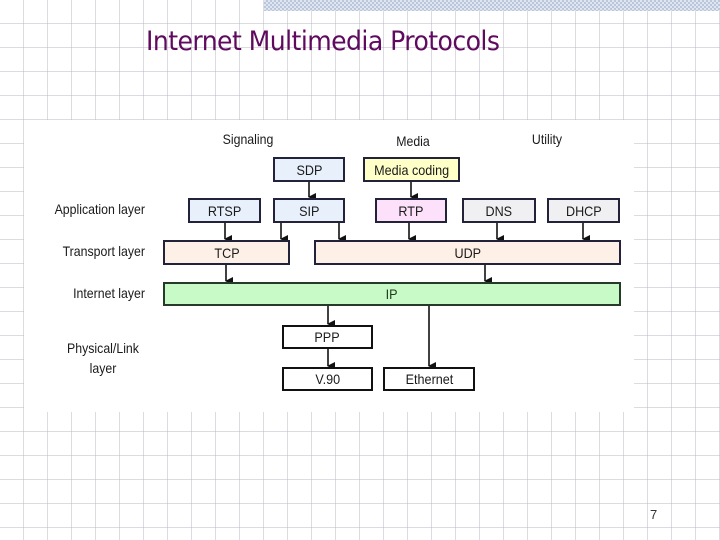 The height and width of the screenshot is (540, 720). Describe the element at coordinates (103, 251) in the screenshot. I see `layer-label-transport: Transport layer` at that location.